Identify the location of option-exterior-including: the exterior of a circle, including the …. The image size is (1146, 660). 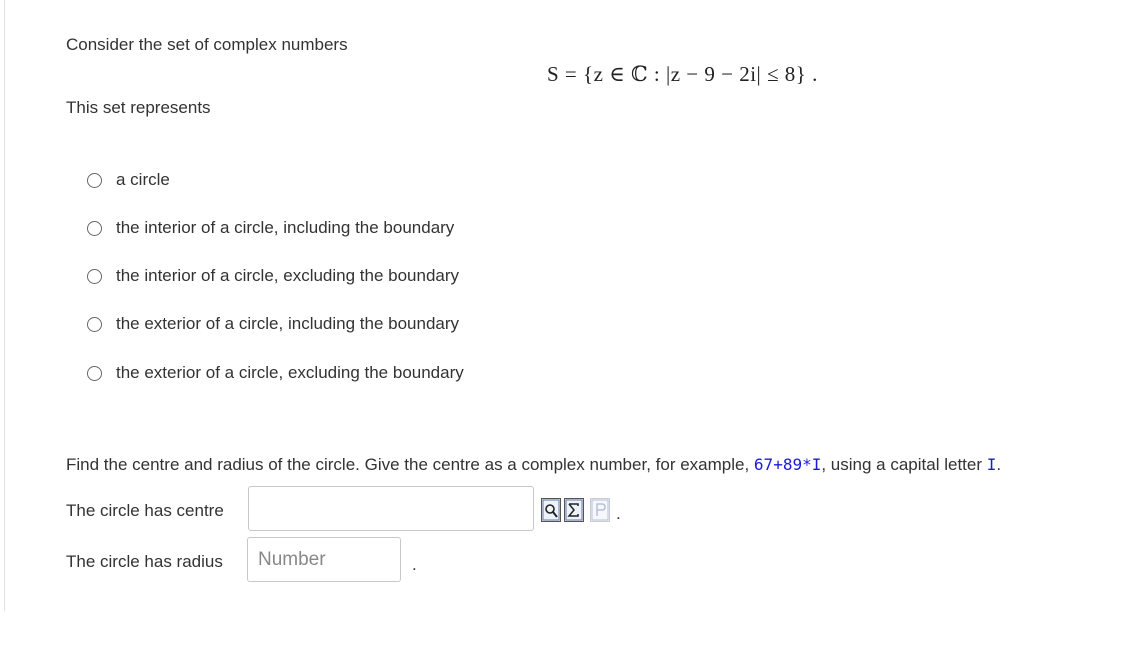
(273, 324).